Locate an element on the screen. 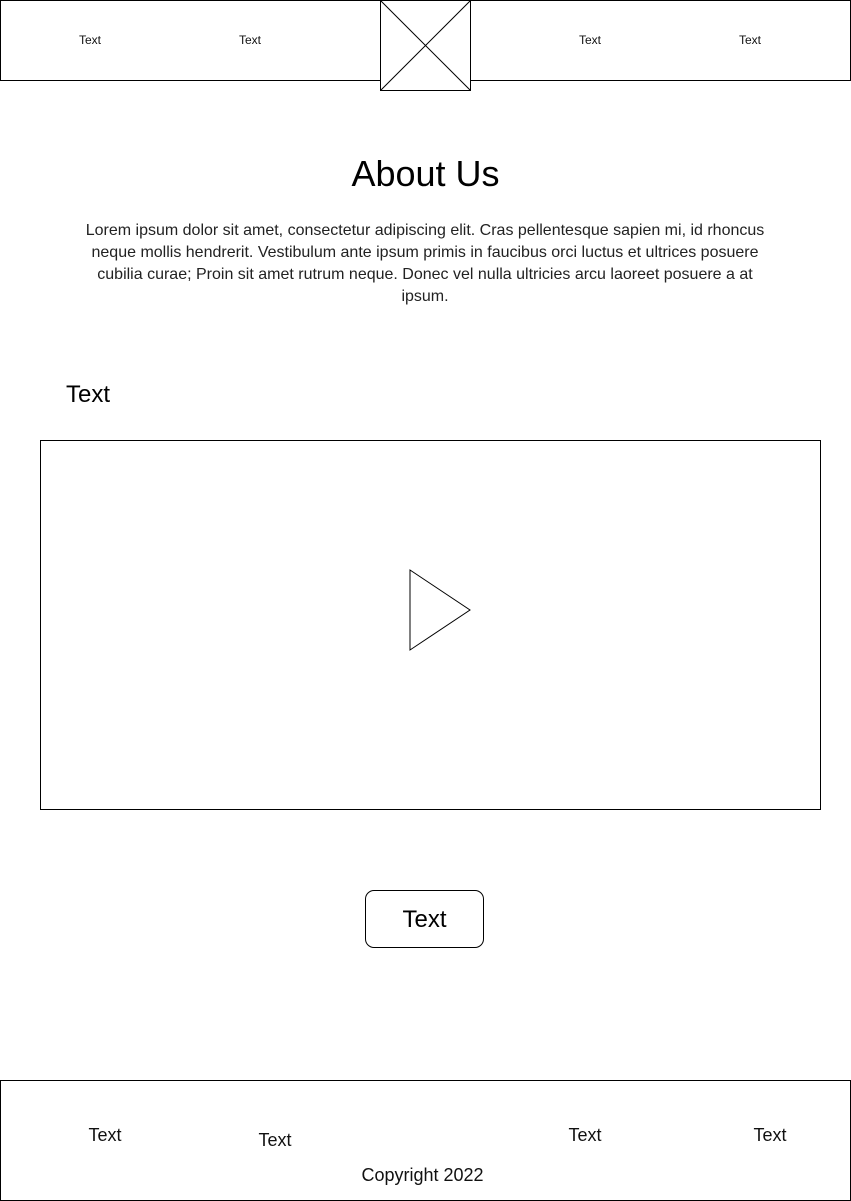 The width and height of the screenshot is (851, 1201). placeholder-image-icon is located at coordinates (425, 45).